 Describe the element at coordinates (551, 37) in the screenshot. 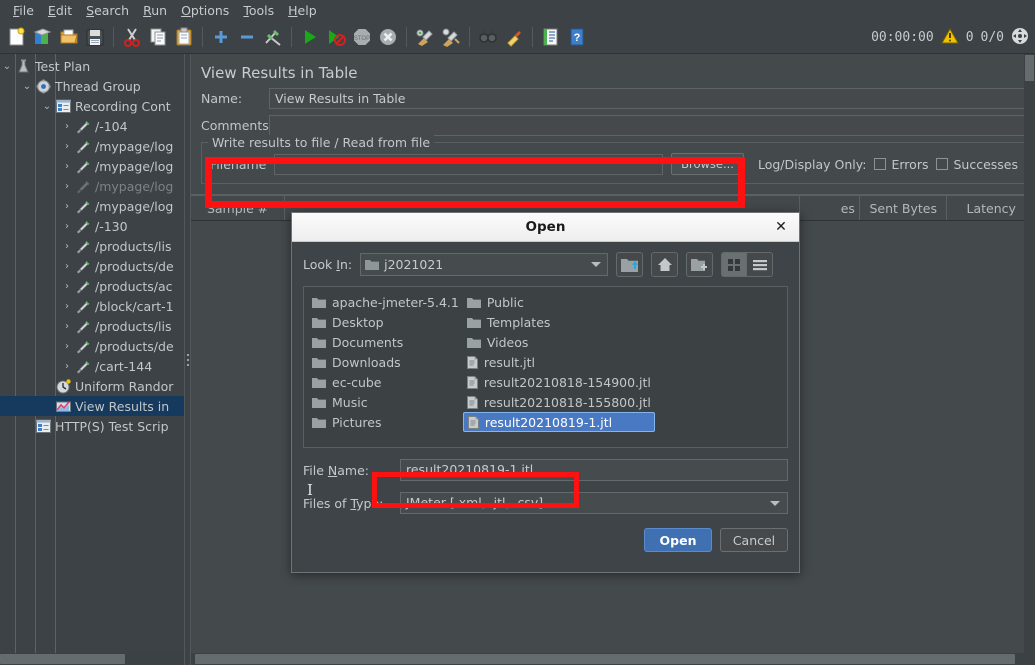

I see `function-helper-icon` at that location.